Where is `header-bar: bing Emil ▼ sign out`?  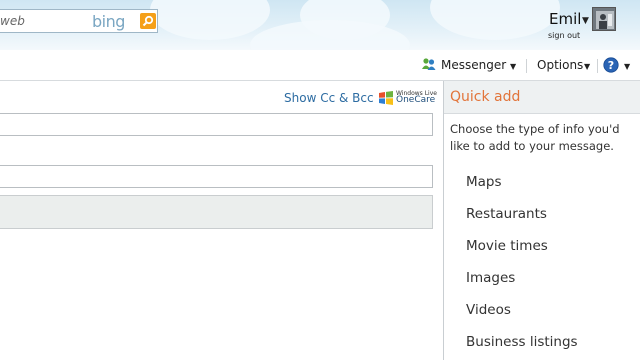
header-bar: bing Emil ▼ sign out is located at coordinates (320, 25).